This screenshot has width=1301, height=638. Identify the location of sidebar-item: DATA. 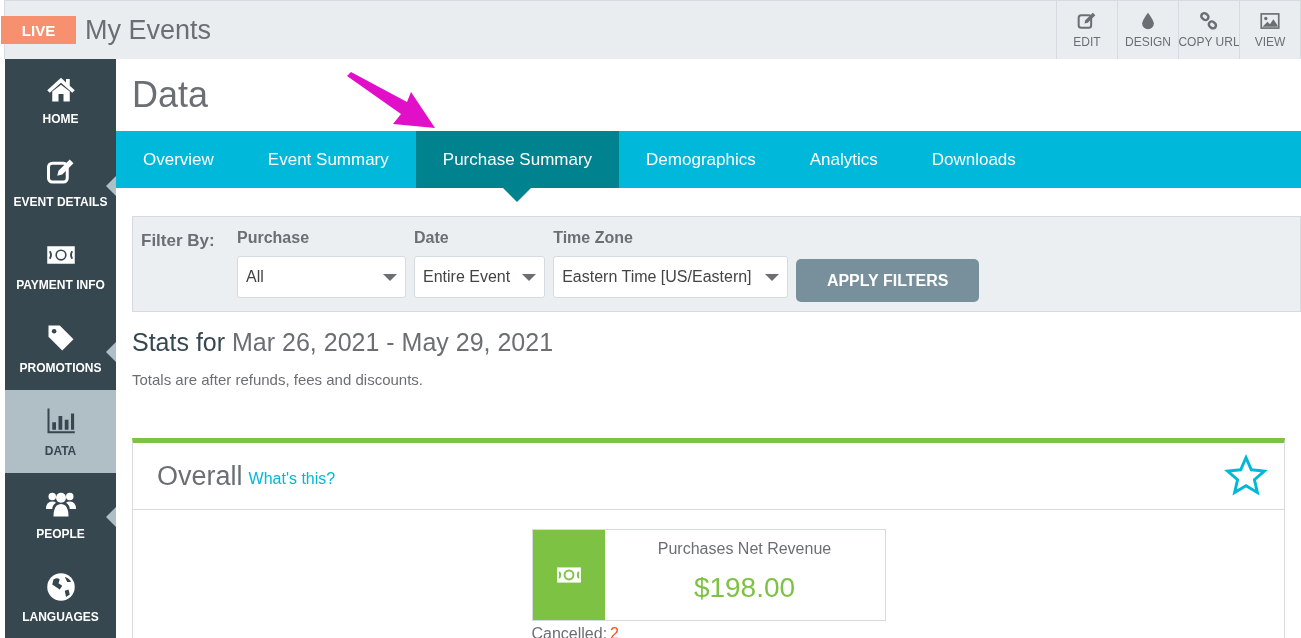
(60, 432).